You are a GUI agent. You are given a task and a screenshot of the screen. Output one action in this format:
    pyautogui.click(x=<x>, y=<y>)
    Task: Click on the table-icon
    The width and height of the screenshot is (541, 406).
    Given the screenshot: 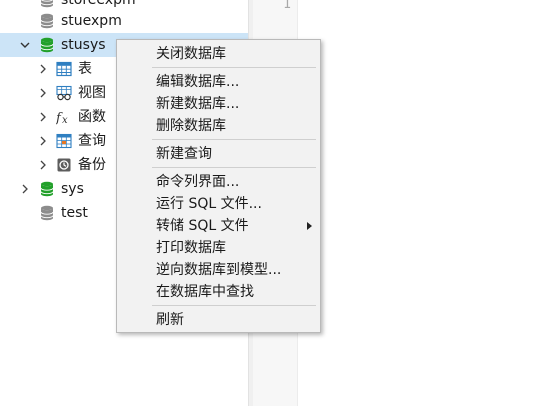 What is the action you would take?
    pyautogui.click(x=64, y=69)
    